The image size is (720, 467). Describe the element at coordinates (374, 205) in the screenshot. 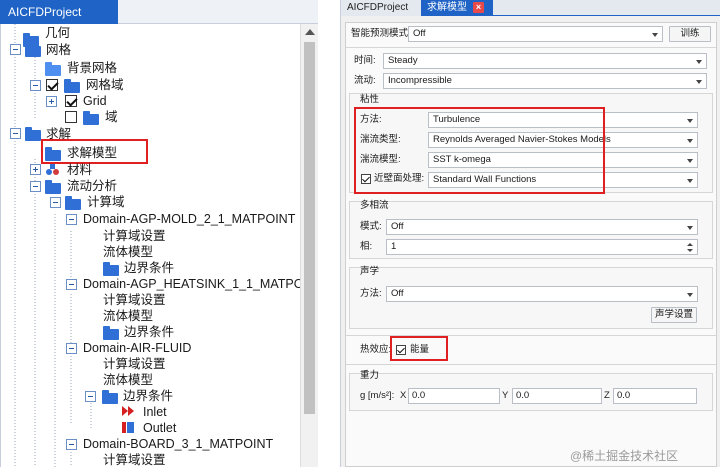

I see `multiphase-title: 多相流` at that location.